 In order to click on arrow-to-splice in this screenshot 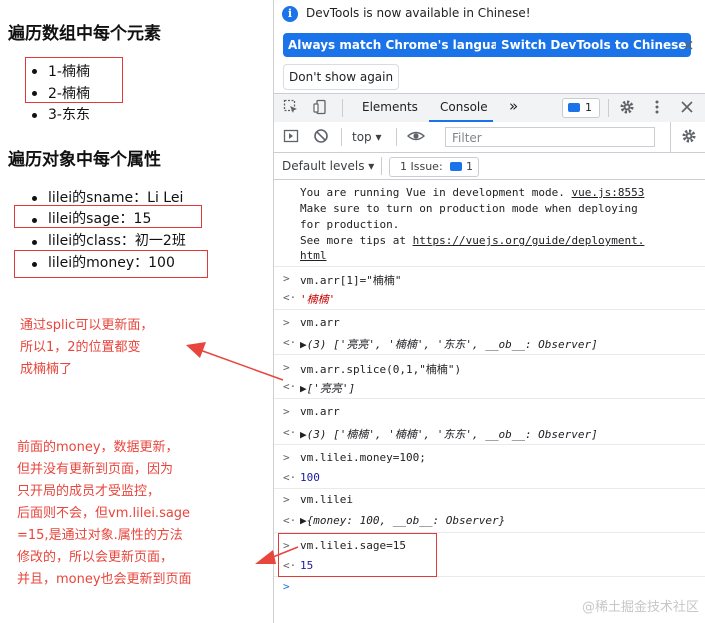, I will do `click(235, 361)`.